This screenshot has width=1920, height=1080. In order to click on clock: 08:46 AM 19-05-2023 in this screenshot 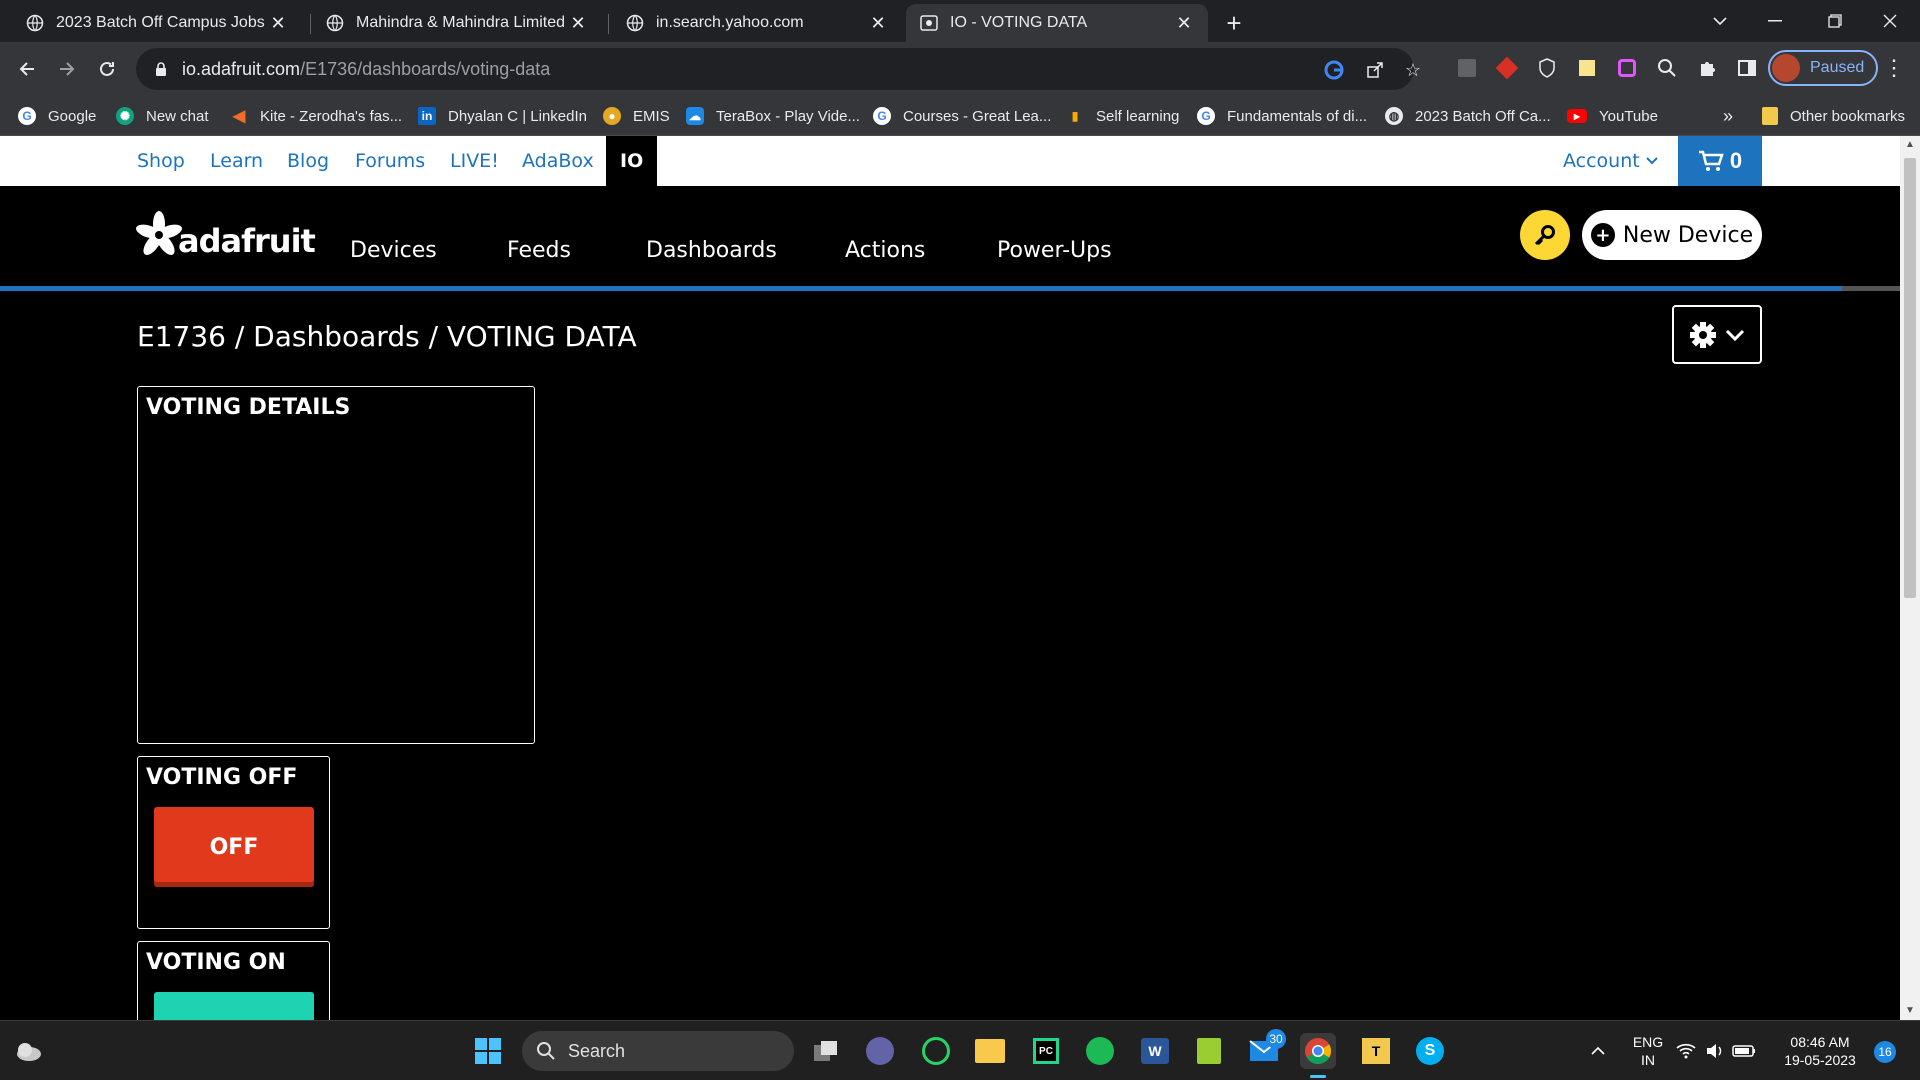, I will do `click(1820, 1051)`.